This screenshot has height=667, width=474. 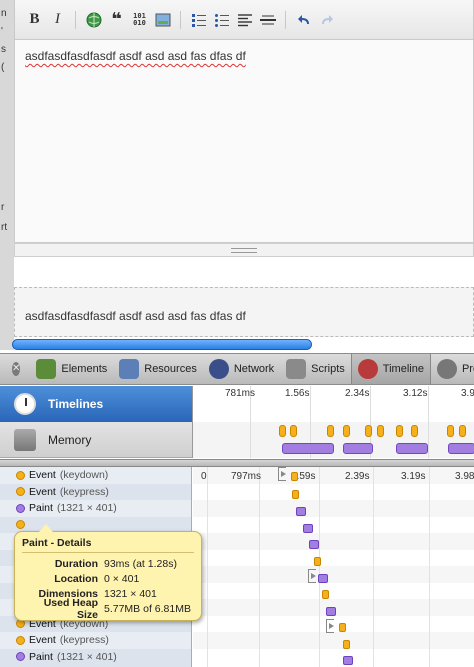 I want to click on globe-link-icon, so click(x=93, y=19).